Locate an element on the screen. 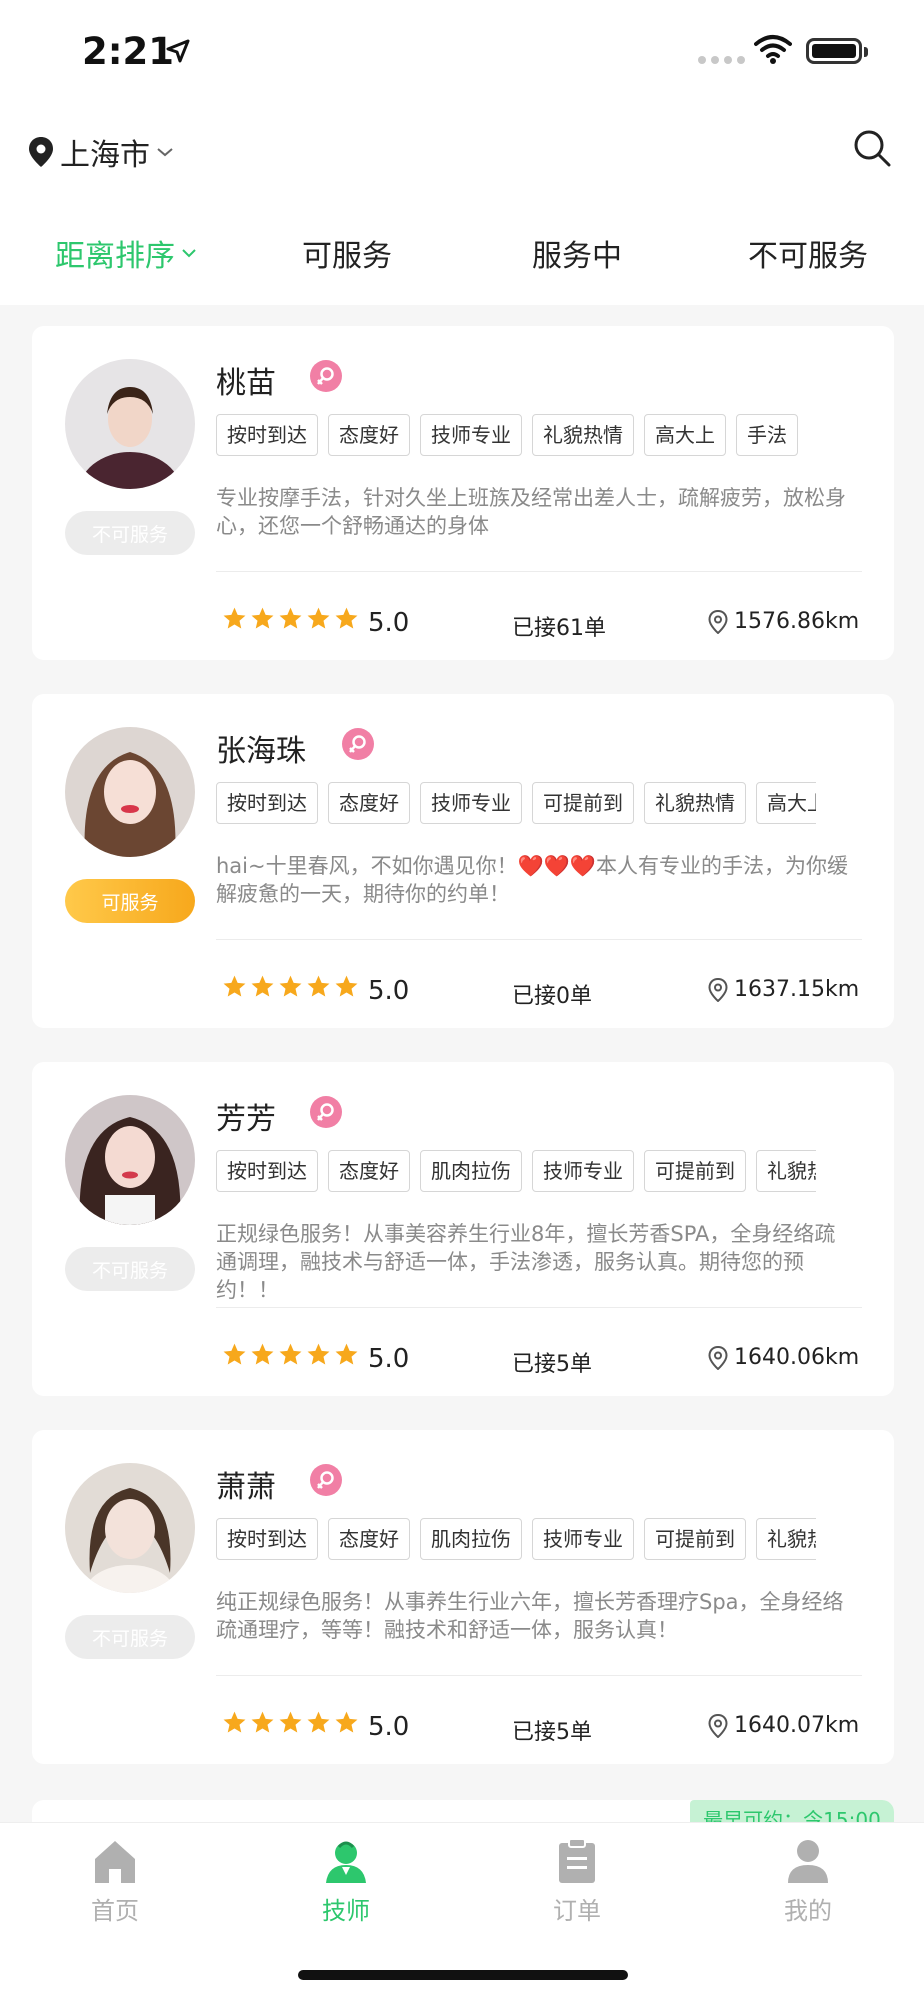 The width and height of the screenshot is (924, 2000). tag-list: 按时到达 态度好 技师专业 礼貌热情 高大上 手法 is located at coordinates (516, 436).